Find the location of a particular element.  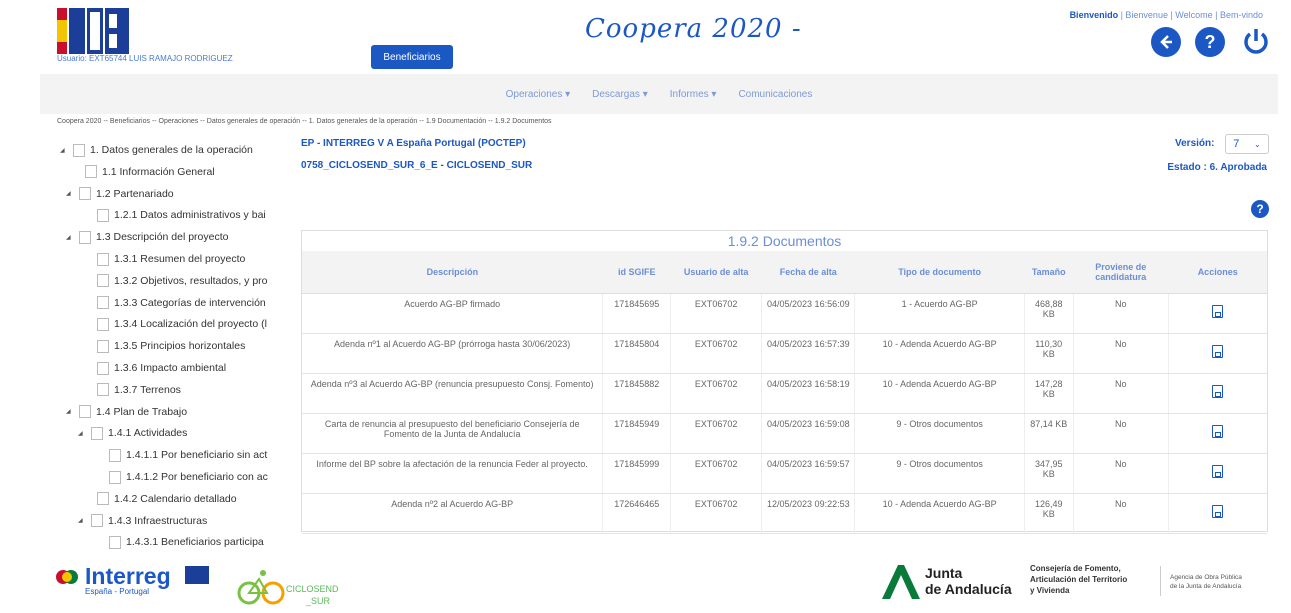

tree-node-label: 1.4.1.2 Por beneficiario con ac is located at coordinates (197, 477).